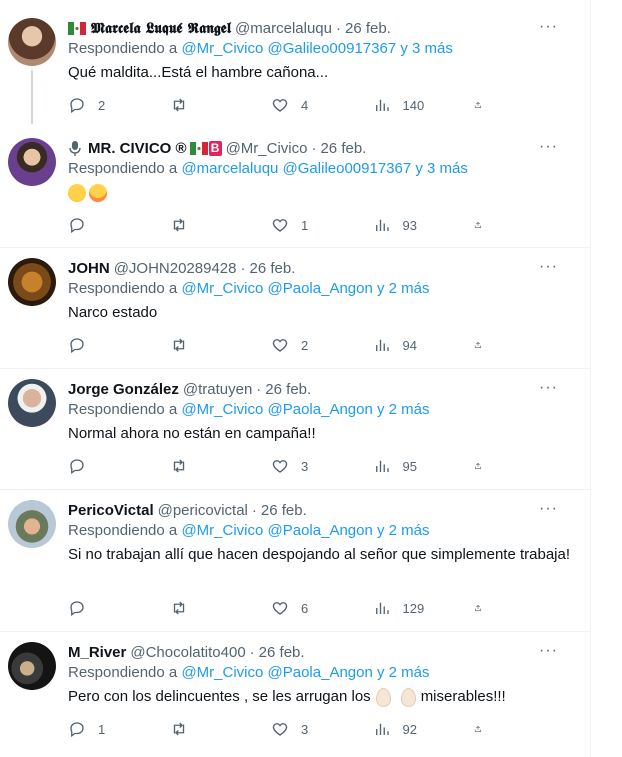 This screenshot has width=622, height=757. What do you see at coordinates (203, 510) in the screenshot?
I see `user-handle: @pericovictal` at bounding box center [203, 510].